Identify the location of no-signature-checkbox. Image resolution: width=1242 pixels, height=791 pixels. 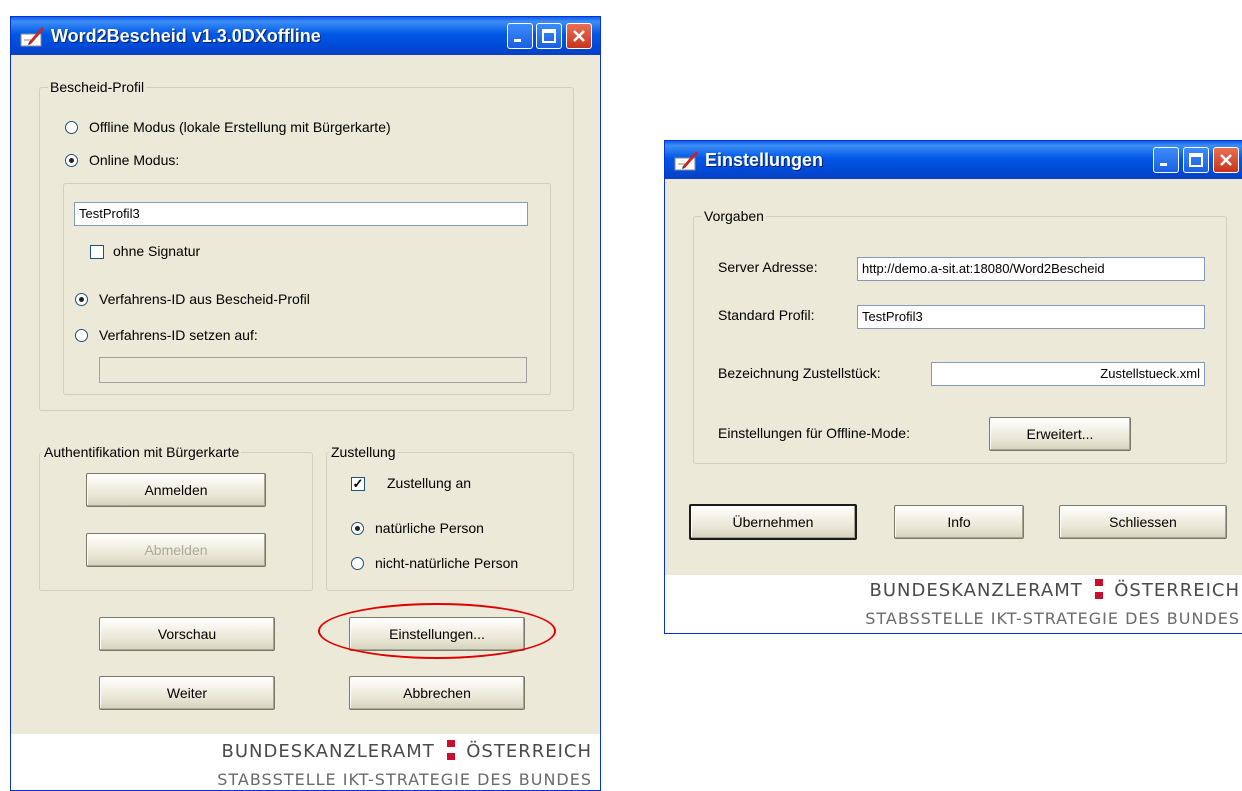
(97, 252).